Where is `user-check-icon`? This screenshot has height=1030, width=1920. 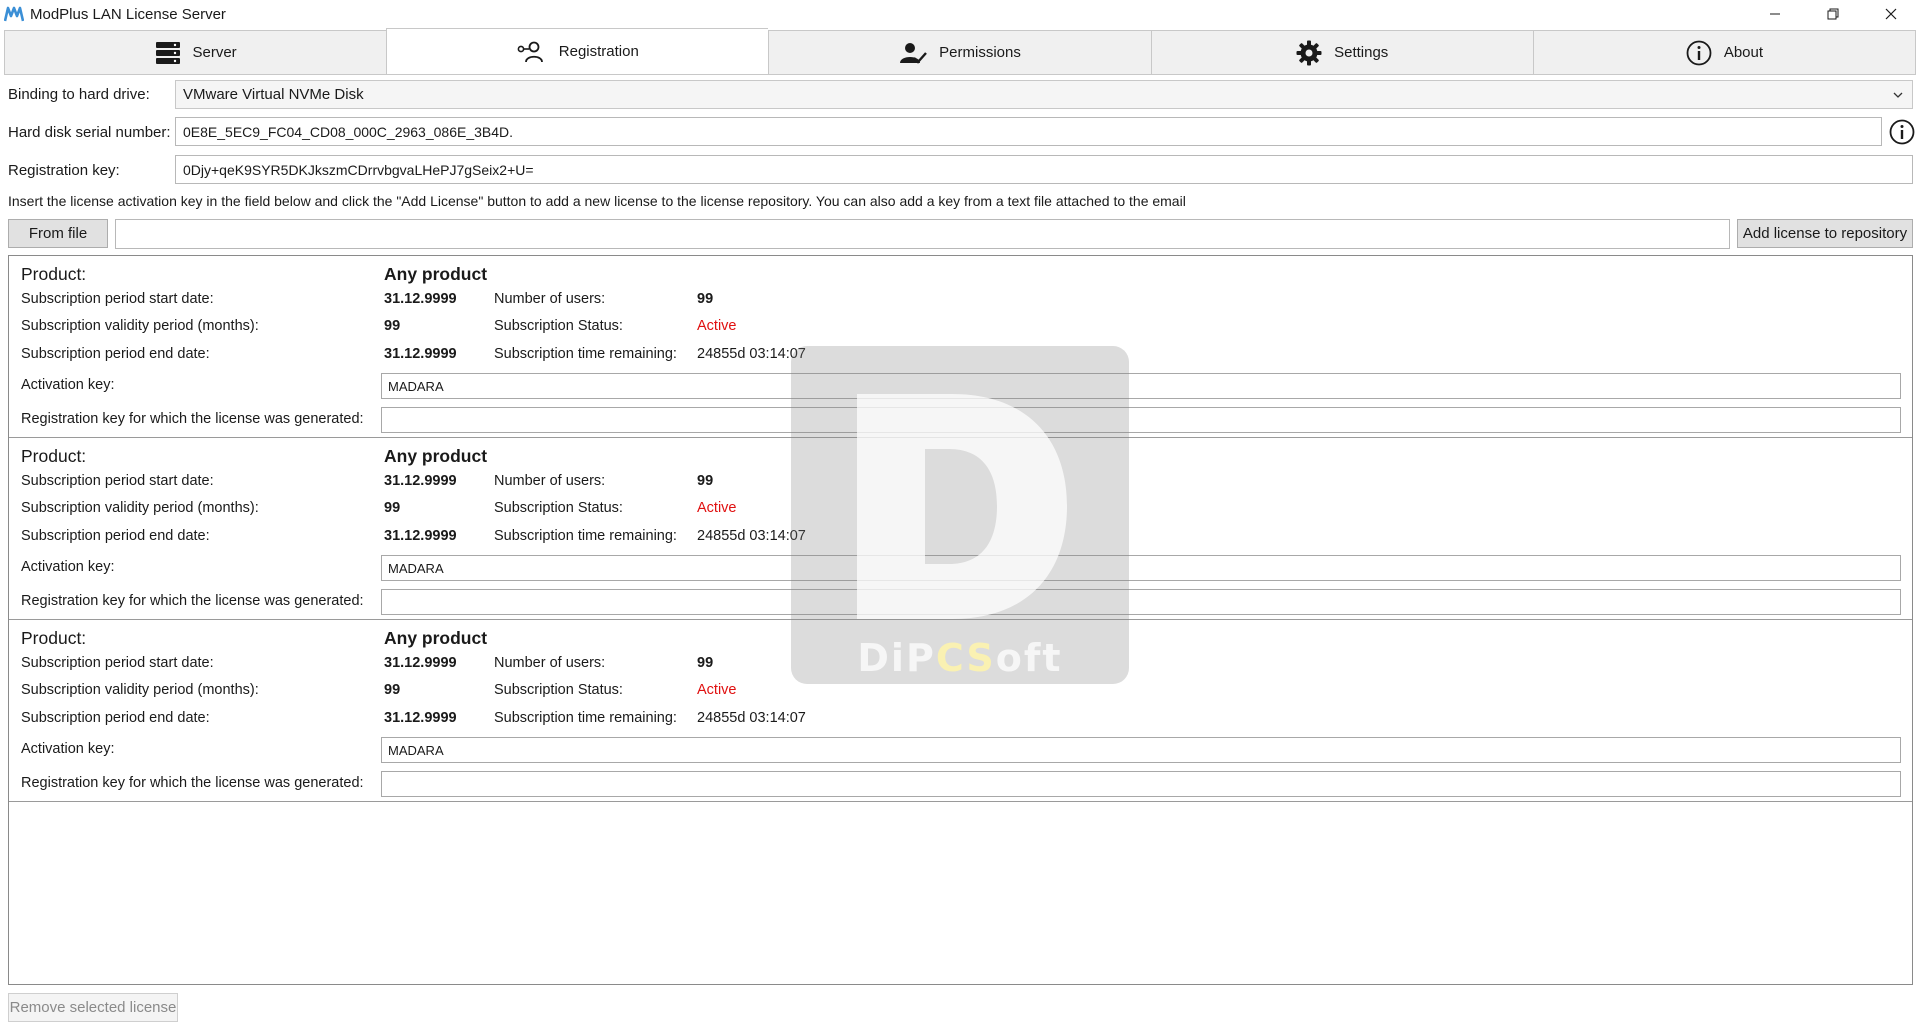
user-check-icon is located at coordinates (914, 53).